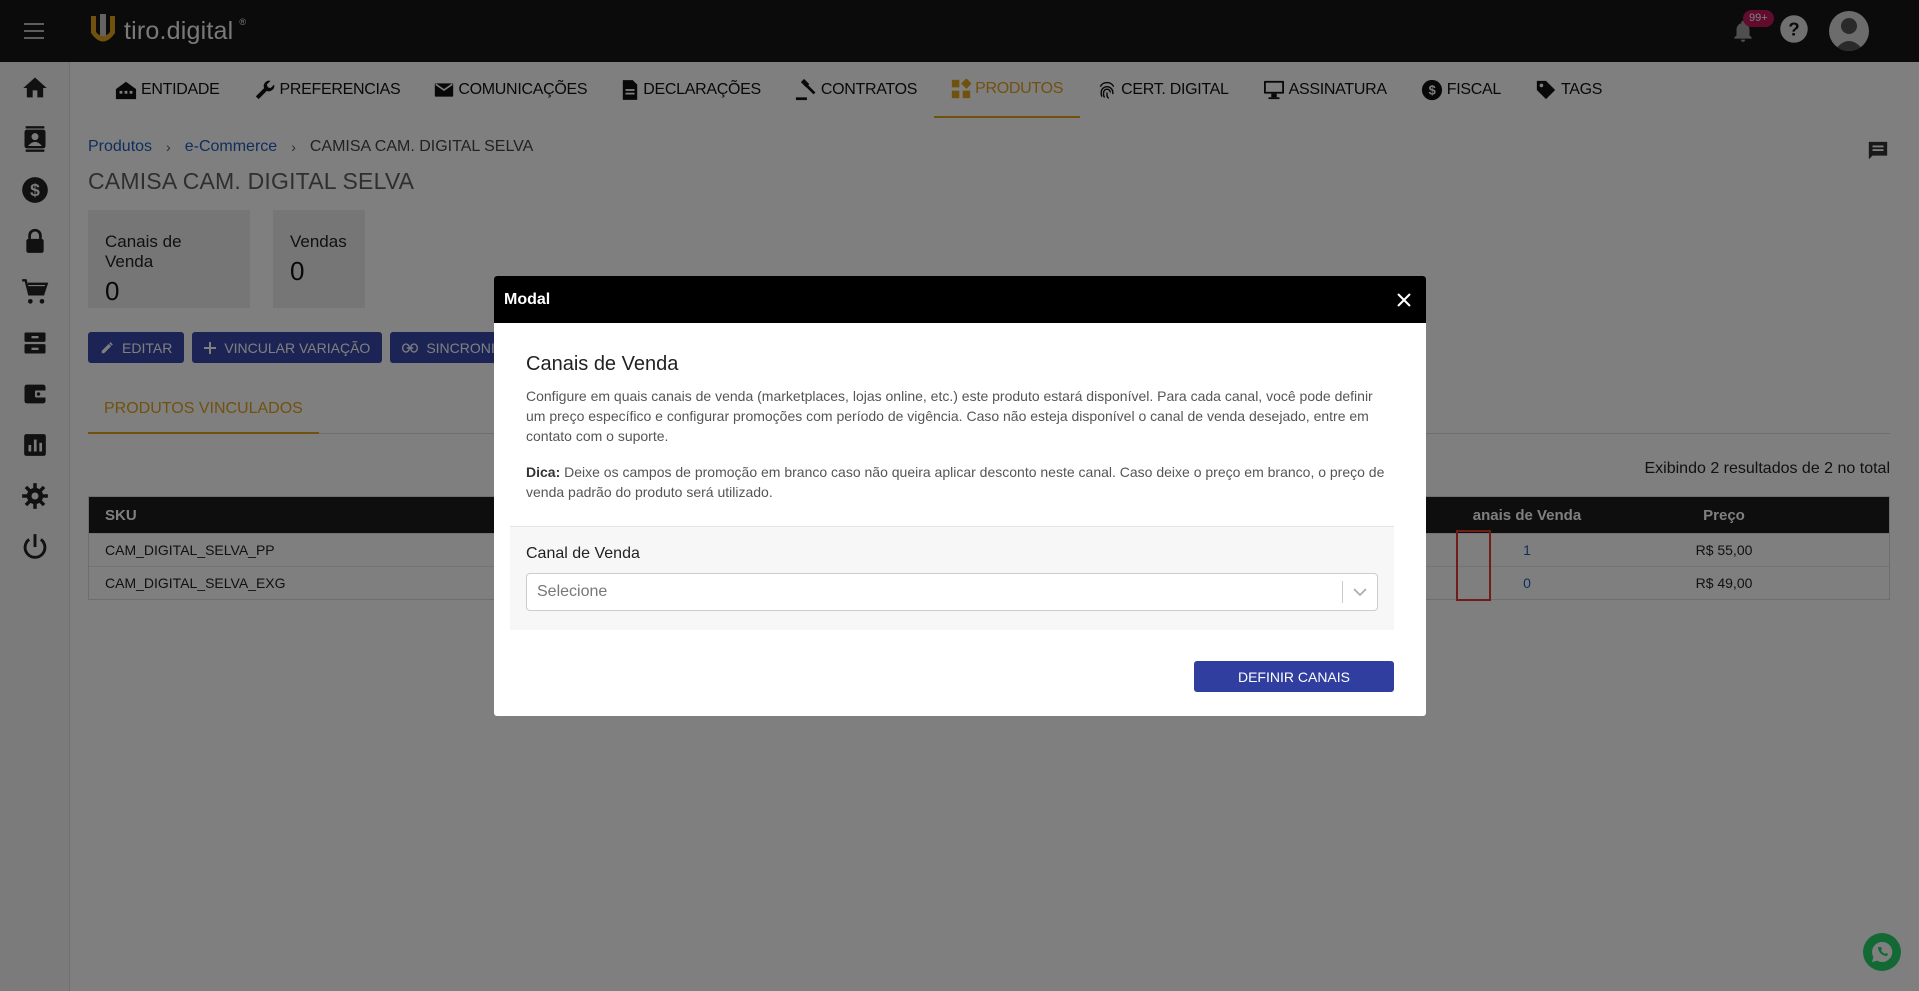 This screenshot has width=1919, height=991. What do you see at coordinates (1294, 676) in the screenshot?
I see `define-channels-button: DEFINIR CANAIS` at bounding box center [1294, 676].